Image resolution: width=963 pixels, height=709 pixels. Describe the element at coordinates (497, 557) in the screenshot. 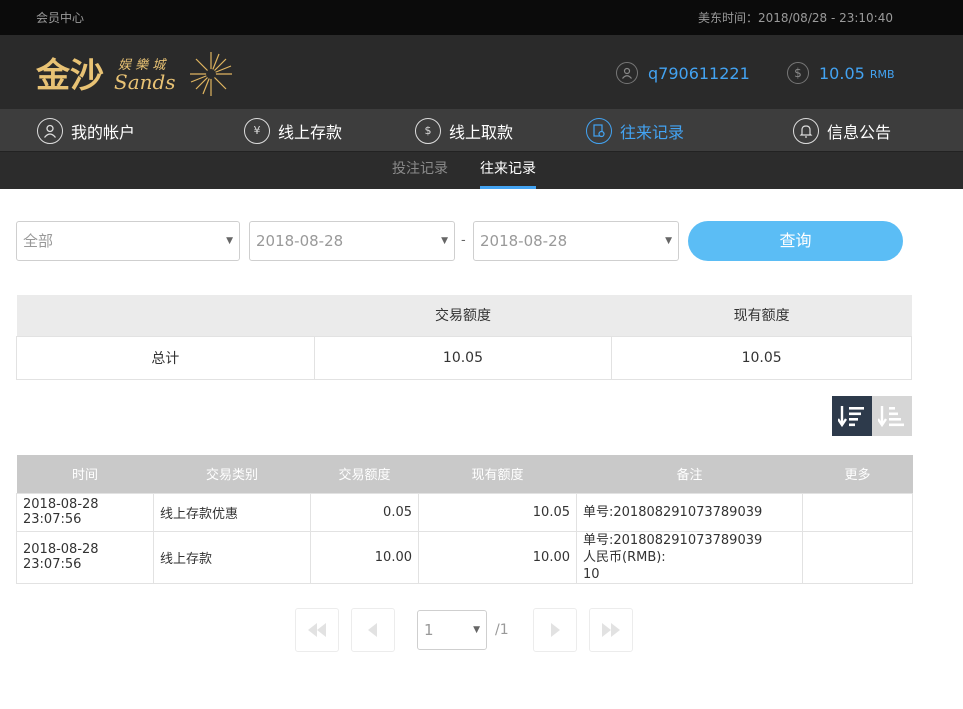

I see `balance-cell: 10.00` at that location.